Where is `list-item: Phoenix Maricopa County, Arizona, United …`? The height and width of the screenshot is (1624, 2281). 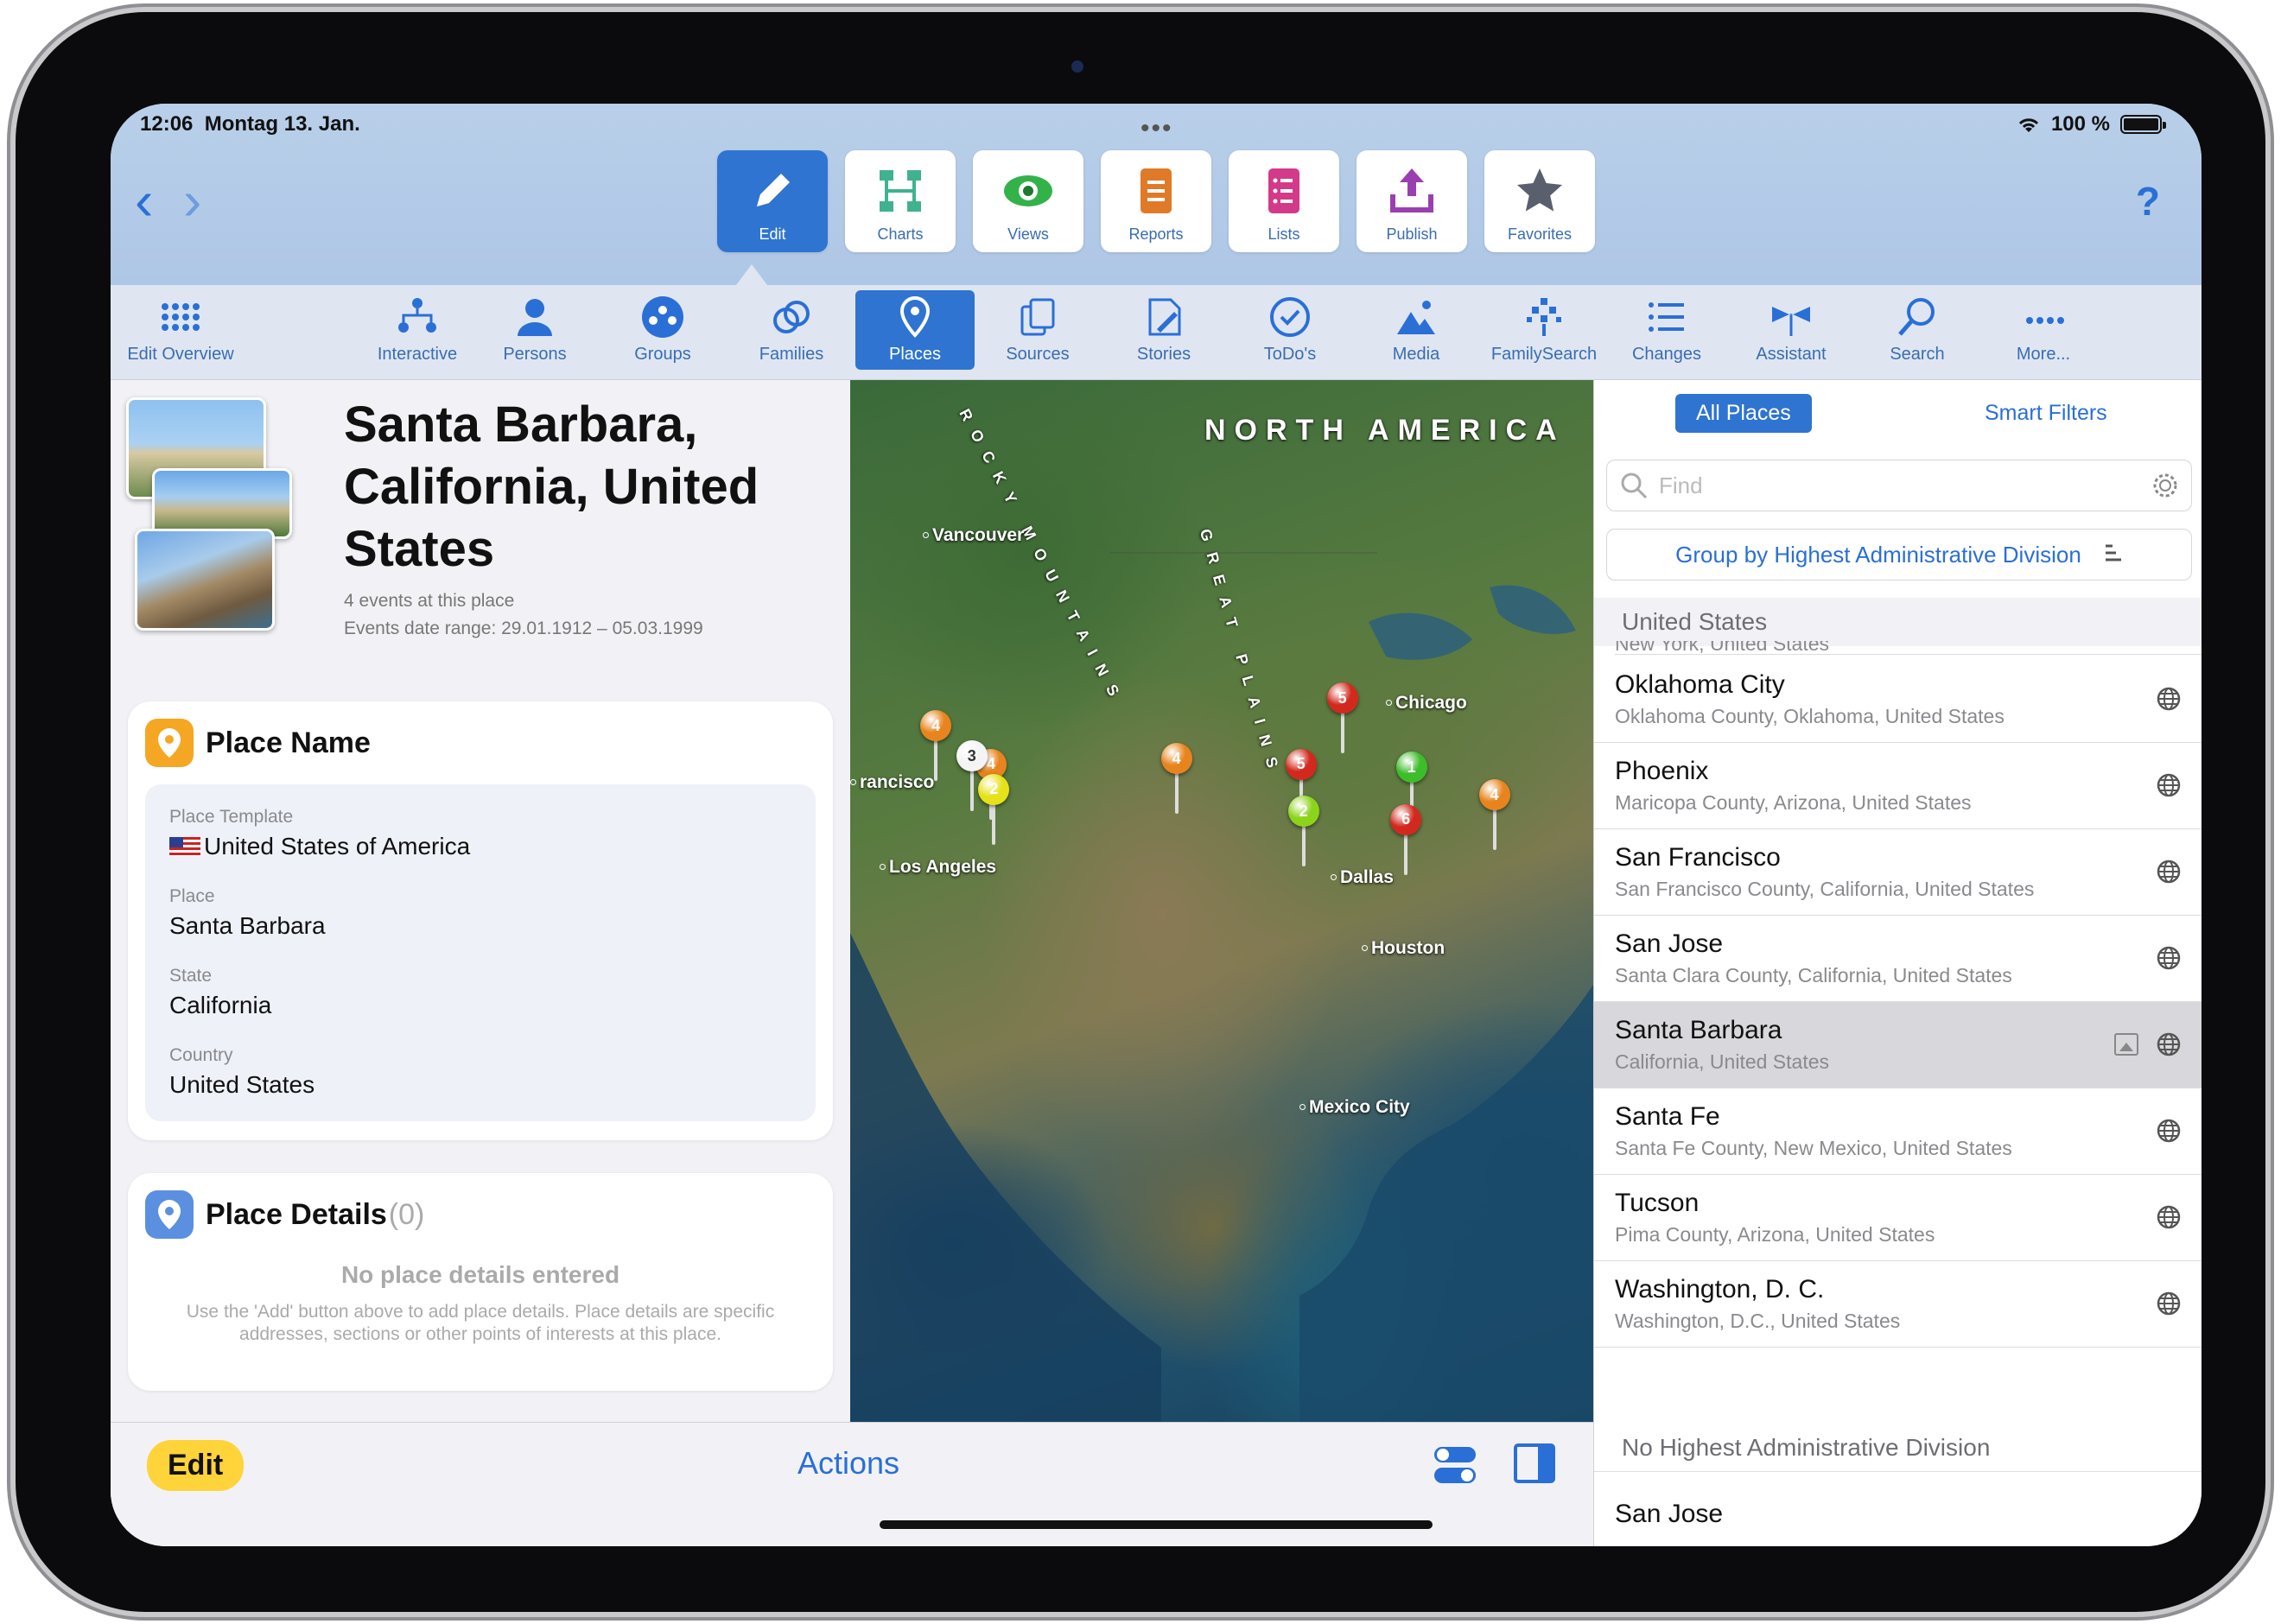
list-item: Phoenix Maricopa County, Arizona, United … is located at coordinates (1898, 786).